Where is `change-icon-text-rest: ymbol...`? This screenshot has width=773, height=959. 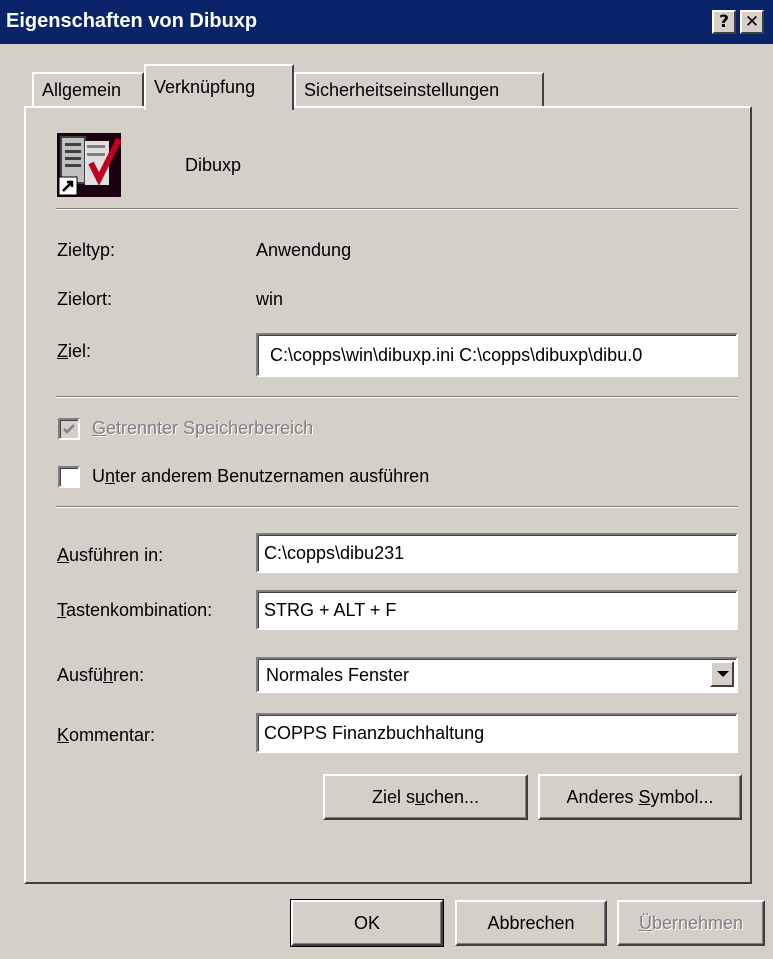
change-icon-text-rest: ymbol... is located at coordinates (682, 797).